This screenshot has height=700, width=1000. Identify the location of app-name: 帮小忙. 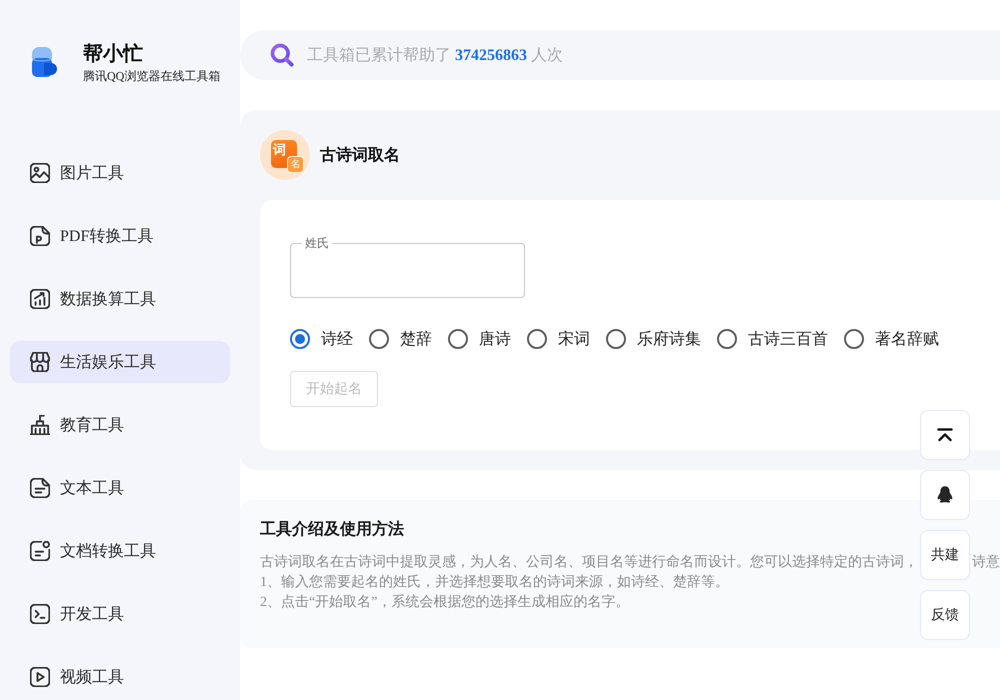
(113, 54).